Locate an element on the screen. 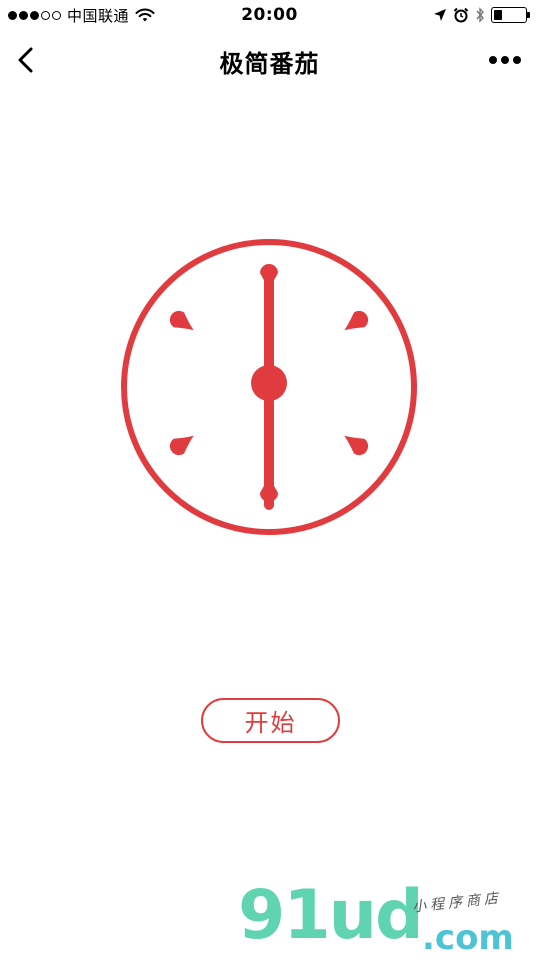  status-bar: 中国联通 20:00 is located at coordinates (269, 15).